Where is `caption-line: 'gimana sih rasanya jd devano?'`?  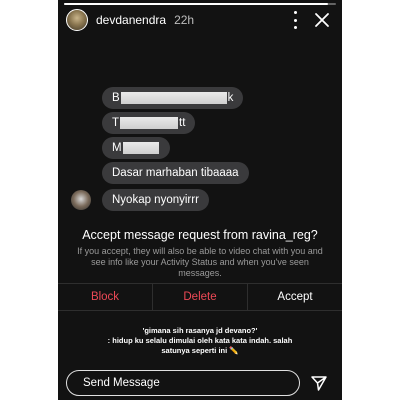
caption-line: 'gimana sih rasanya jd devano?' is located at coordinates (200, 330).